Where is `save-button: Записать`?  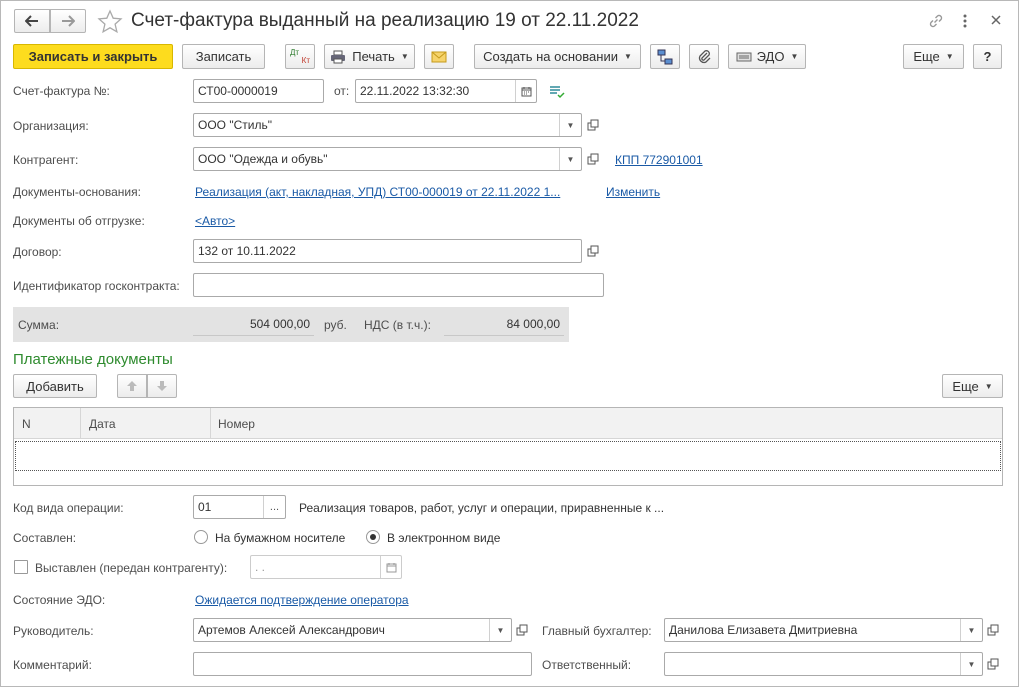
save-button: Записать is located at coordinates (223, 56).